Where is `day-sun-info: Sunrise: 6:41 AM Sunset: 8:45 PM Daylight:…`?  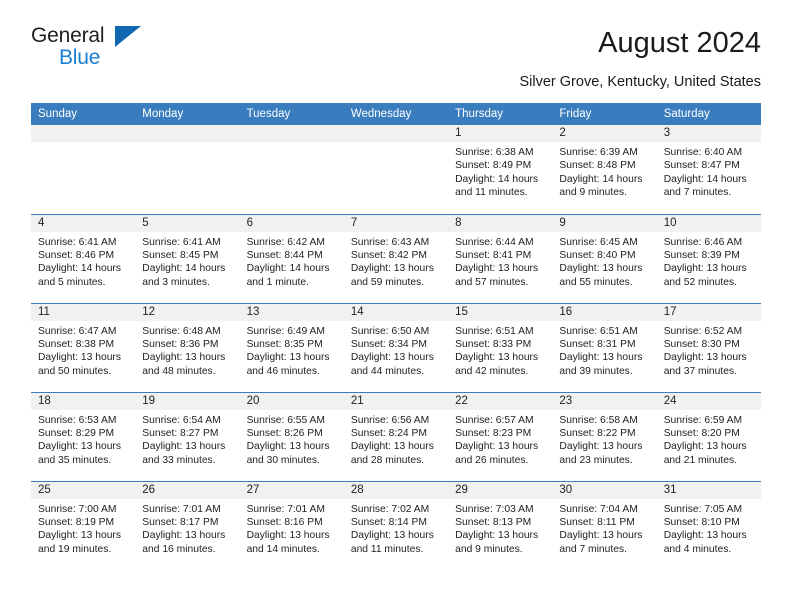
day-sun-info: Sunrise: 6:41 AM Sunset: 8:45 PM Daylight:… is located at coordinates (187, 261).